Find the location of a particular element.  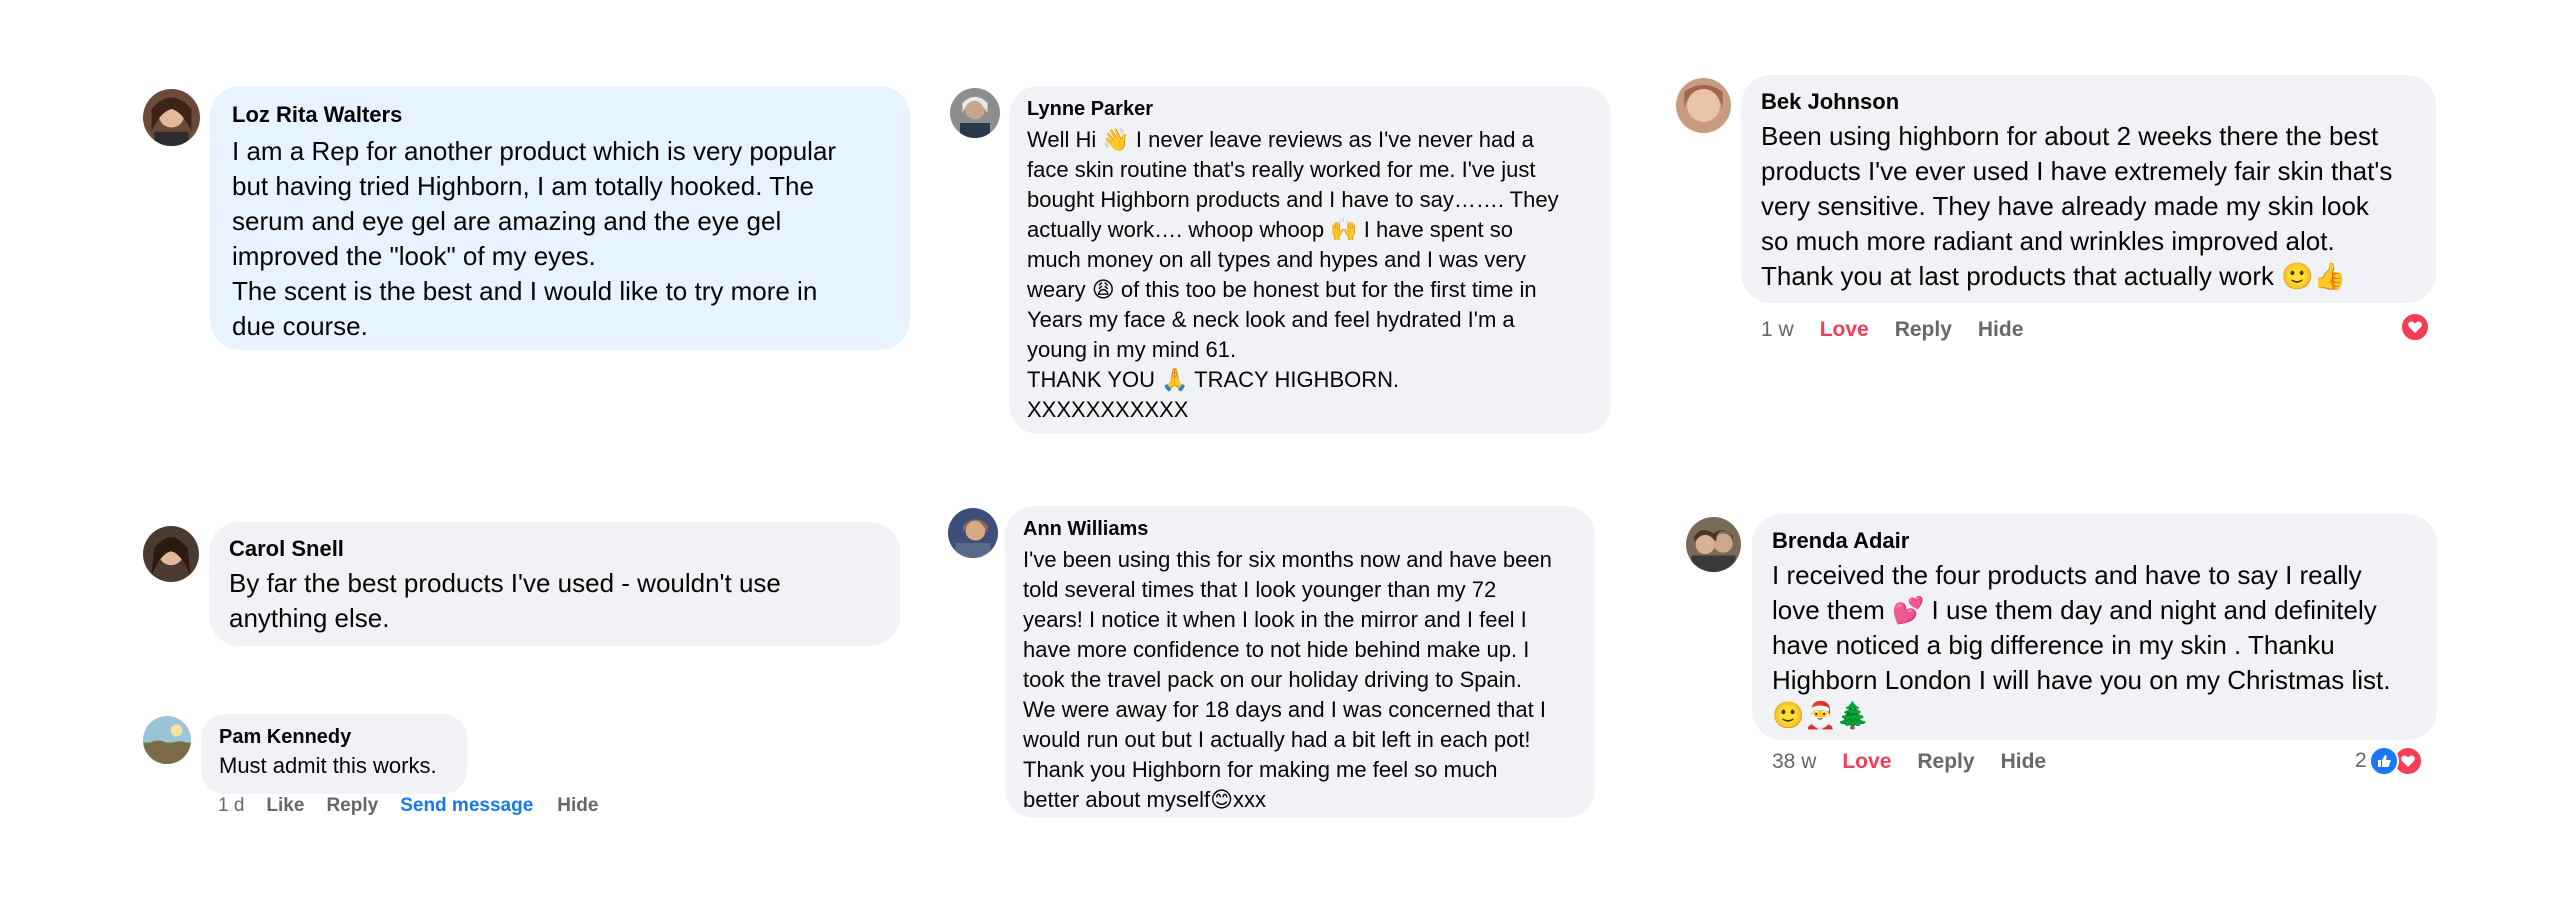

reaction-summary: 2 is located at coordinates (2389, 761).